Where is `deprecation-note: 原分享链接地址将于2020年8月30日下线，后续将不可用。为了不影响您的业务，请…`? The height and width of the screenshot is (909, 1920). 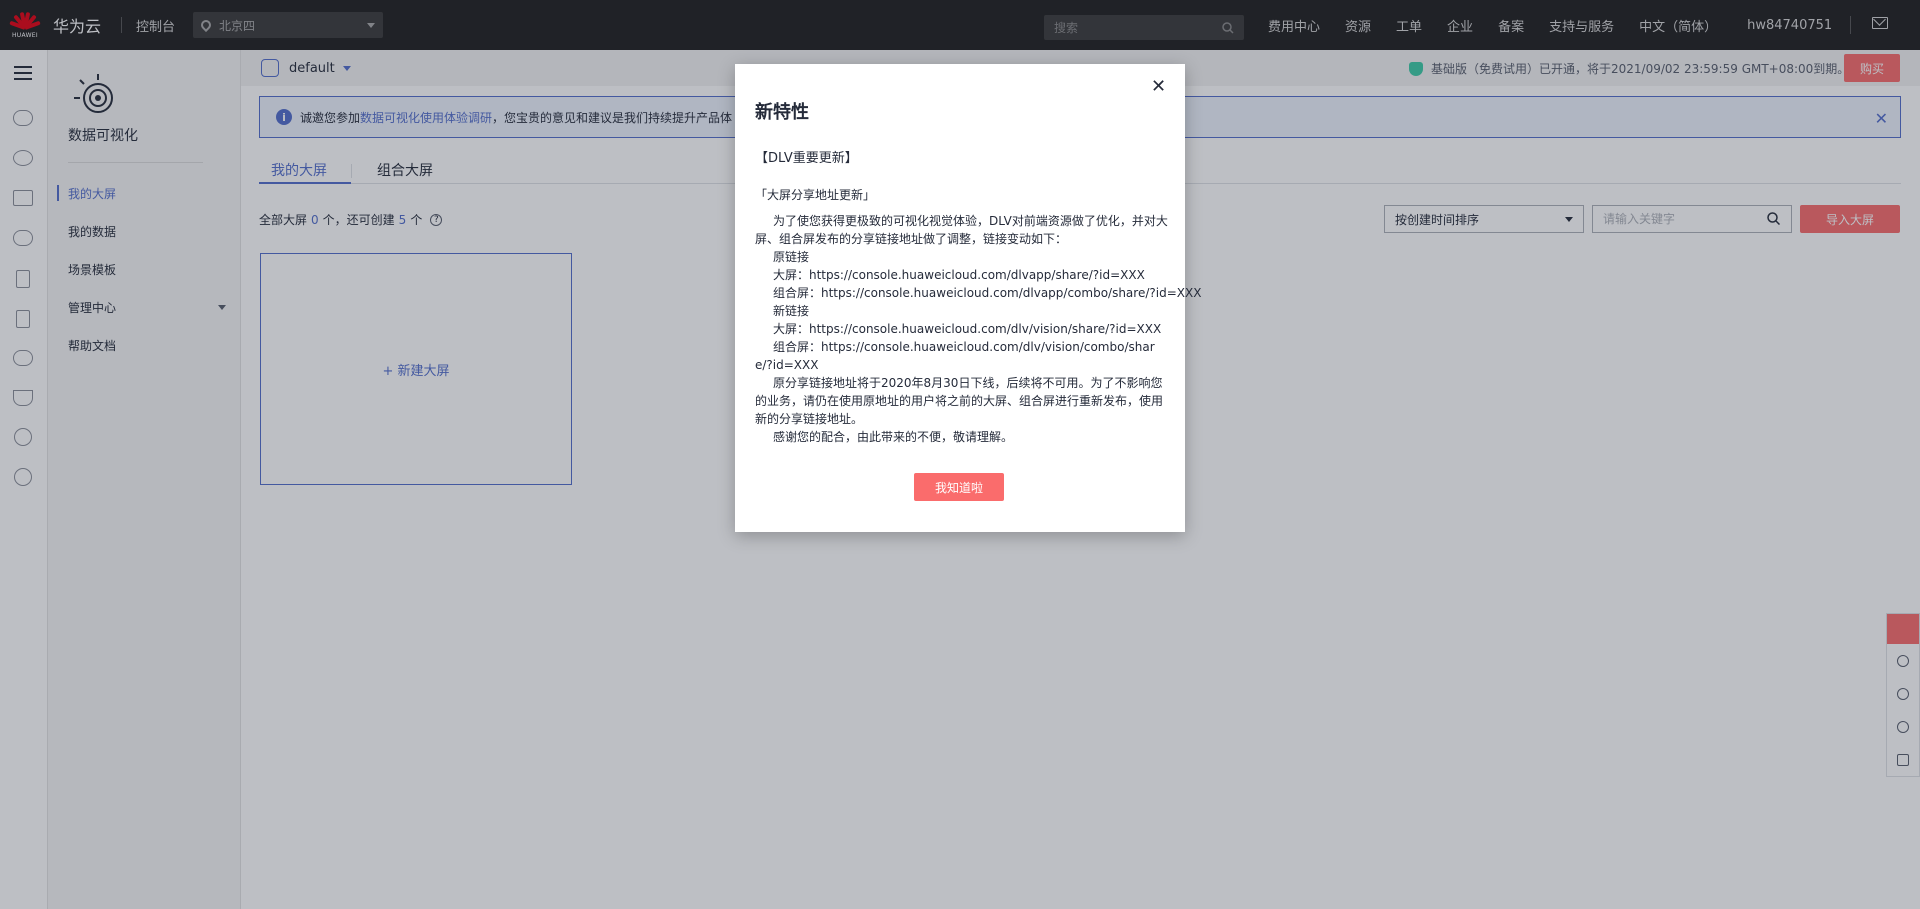 deprecation-note: 原分享链接地址将于2020年8月30日下线，后续将不可用。为了不影响您的业务，请… is located at coordinates (959, 401).